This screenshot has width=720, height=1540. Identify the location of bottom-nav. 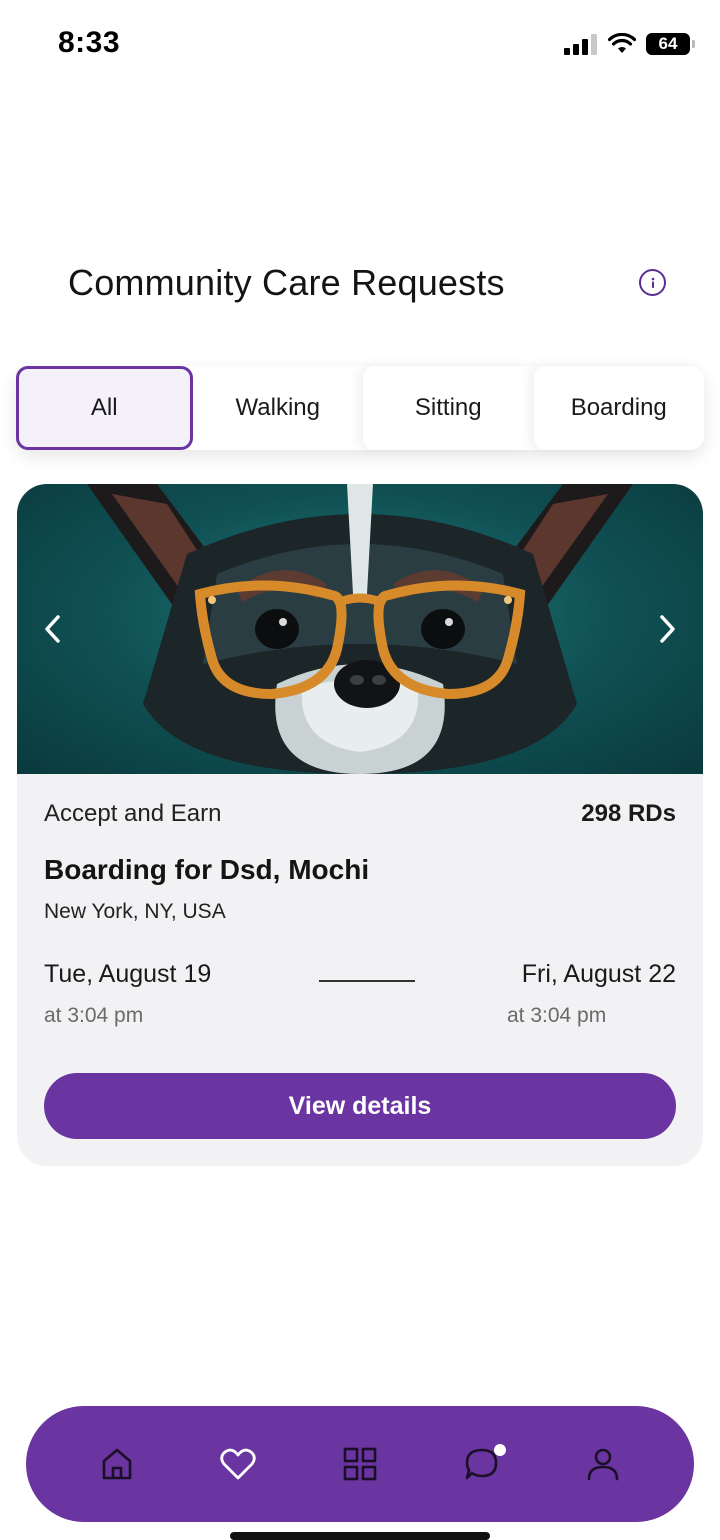
(360, 1464).